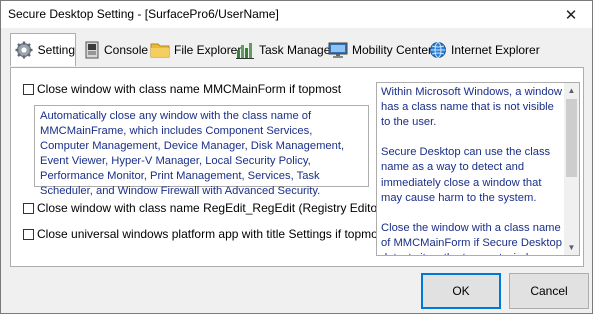 This screenshot has width=593, height=314. Describe the element at coordinates (126, 49) in the screenshot. I see `tab-label: Console` at that location.